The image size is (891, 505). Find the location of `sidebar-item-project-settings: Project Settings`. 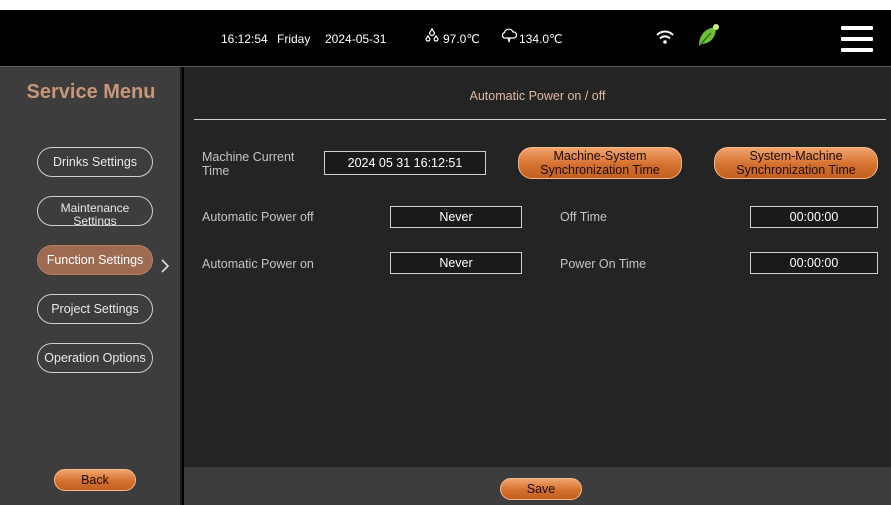

sidebar-item-project-settings: Project Settings is located at coordinates (95, 309).